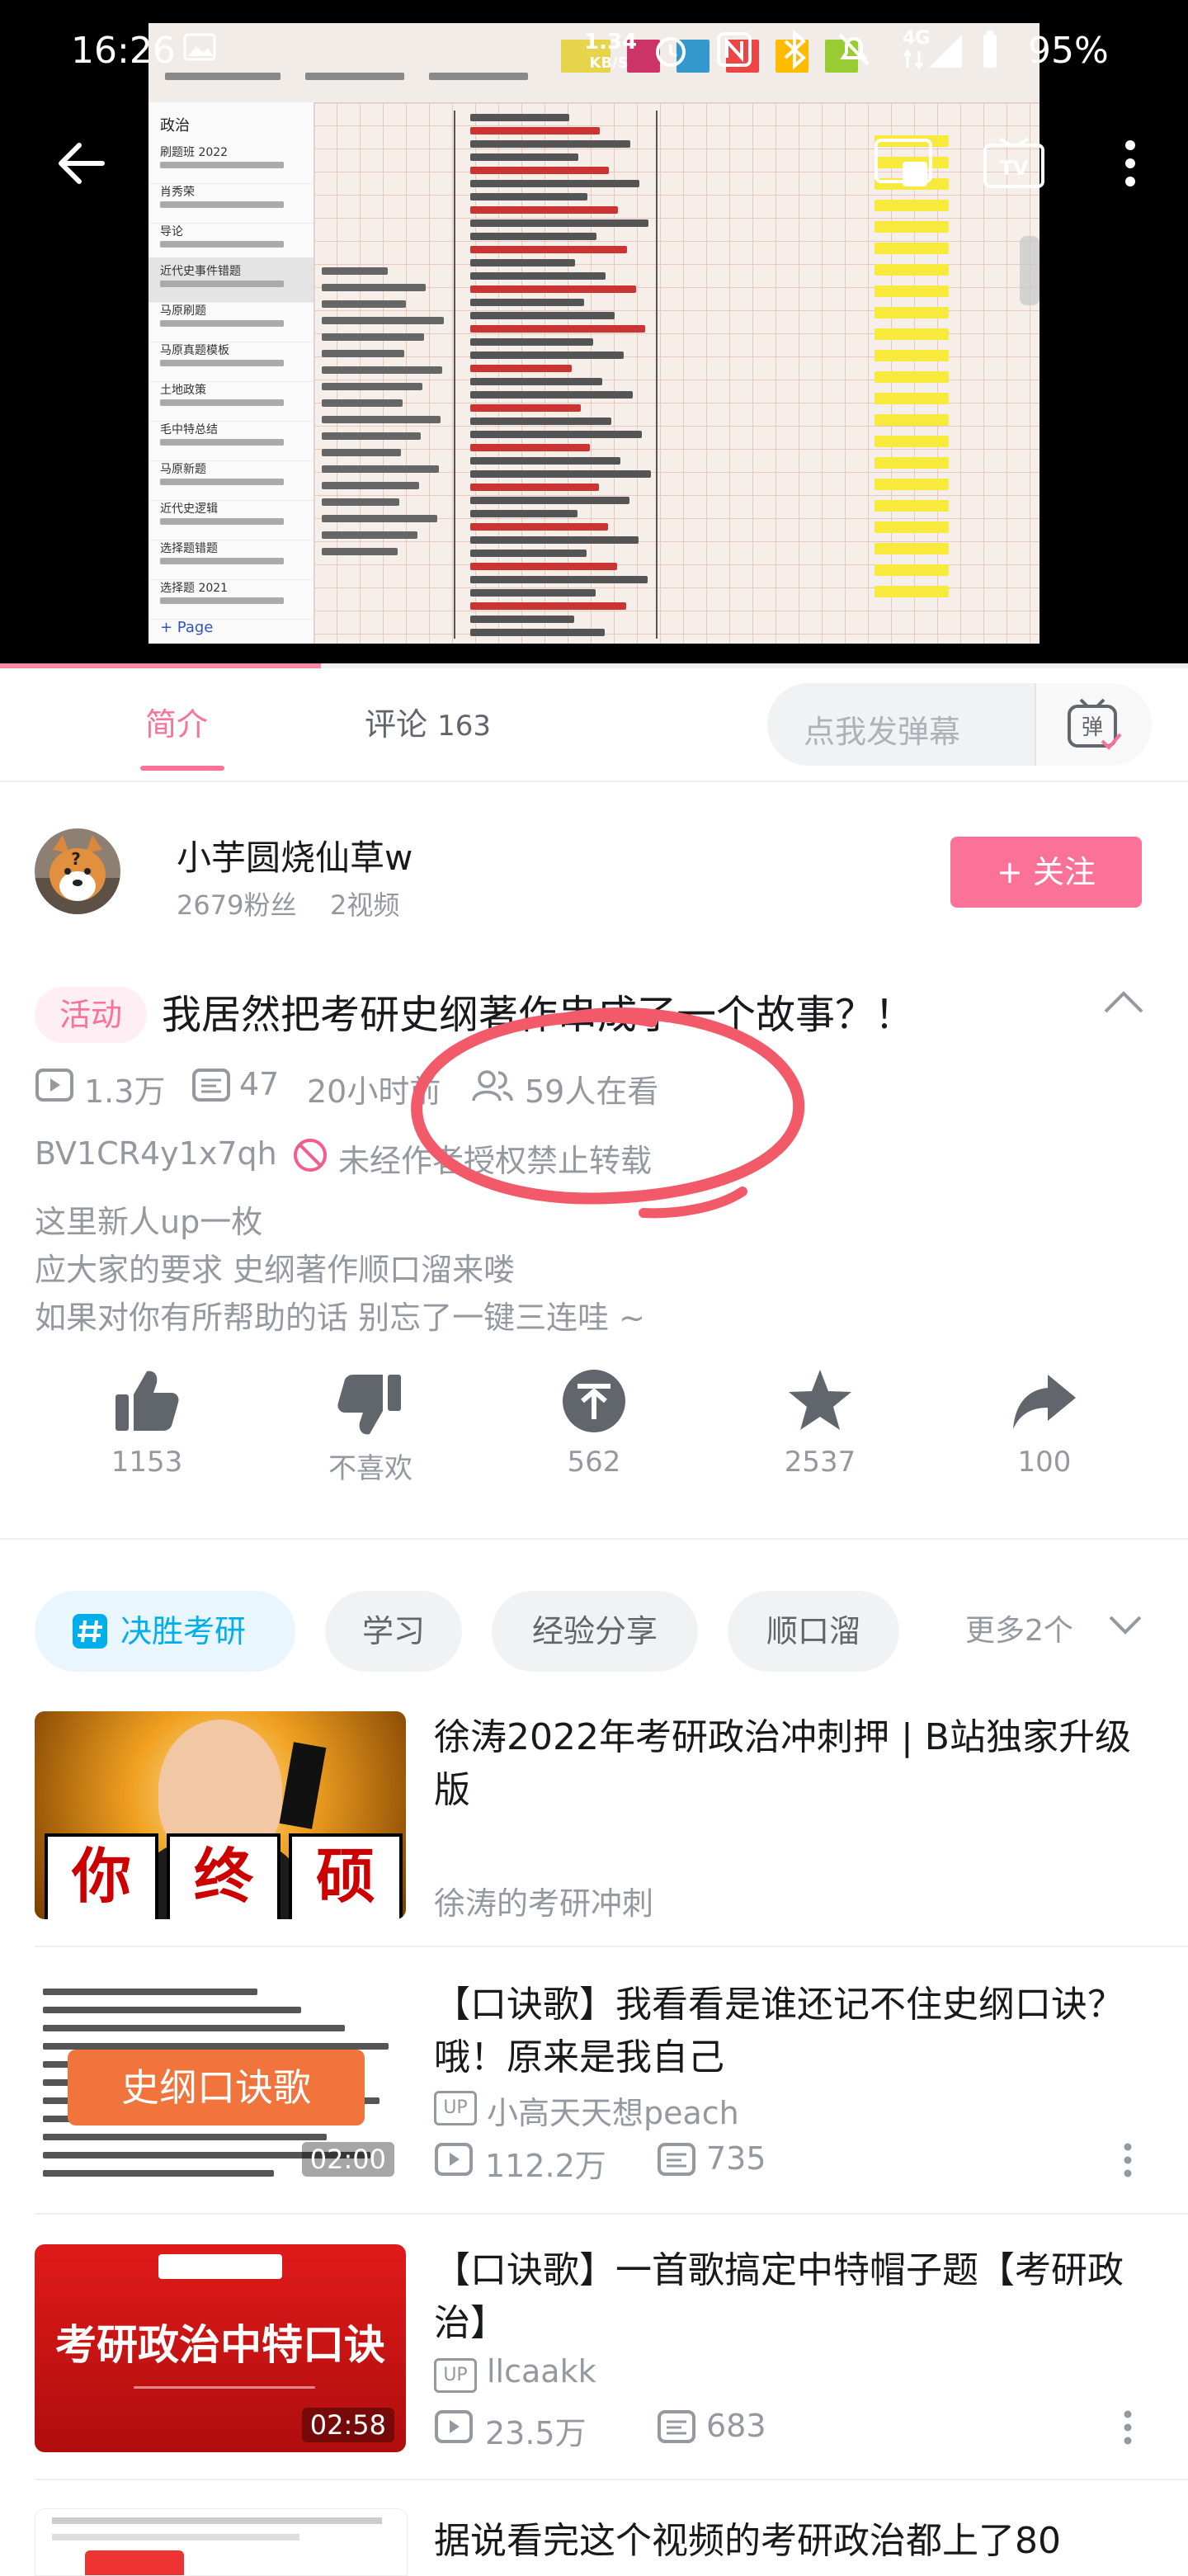 The image size is (1188, 2576). I want to click on danmaku-input: 点我发弹幕 弹, so click(959, 724).